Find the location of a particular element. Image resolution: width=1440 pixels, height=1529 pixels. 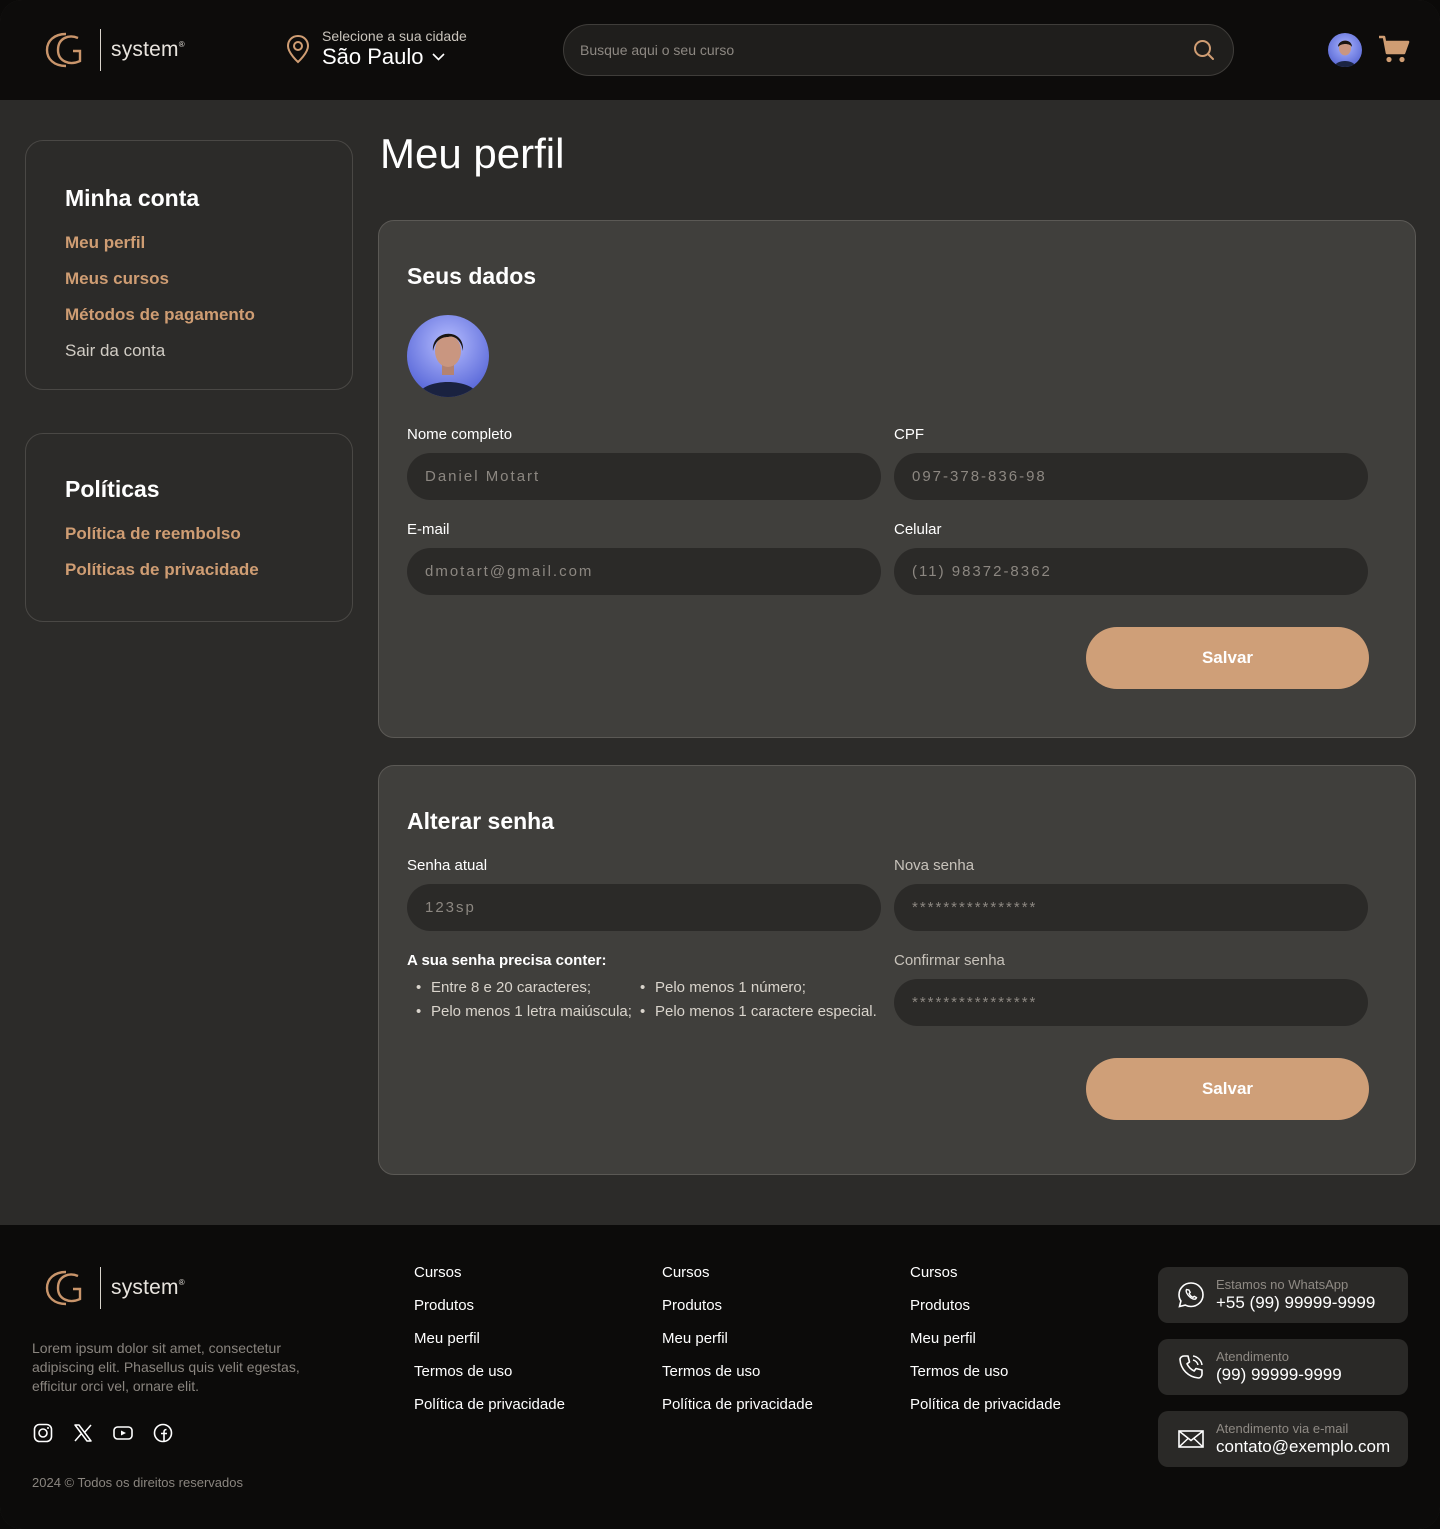

search-bar is located at coordinates (898, 50).